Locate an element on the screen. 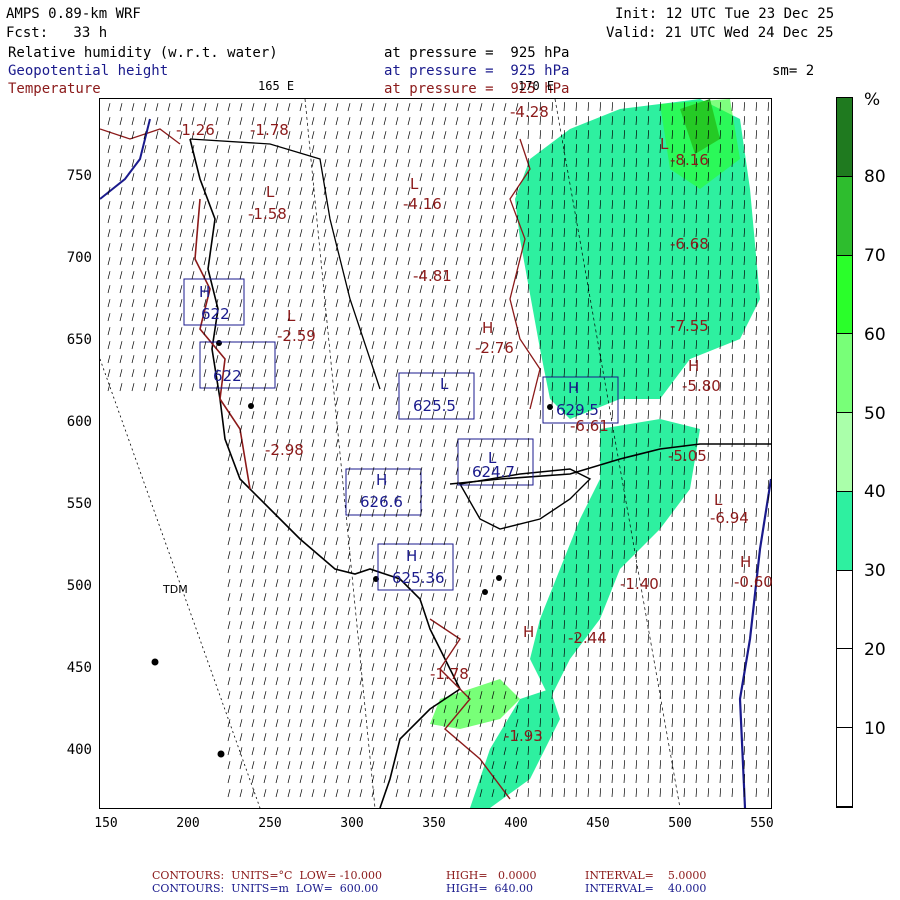 This screenshot has height=900, width=900. temp-label: -4.28 is located at coordinates (529, 112).